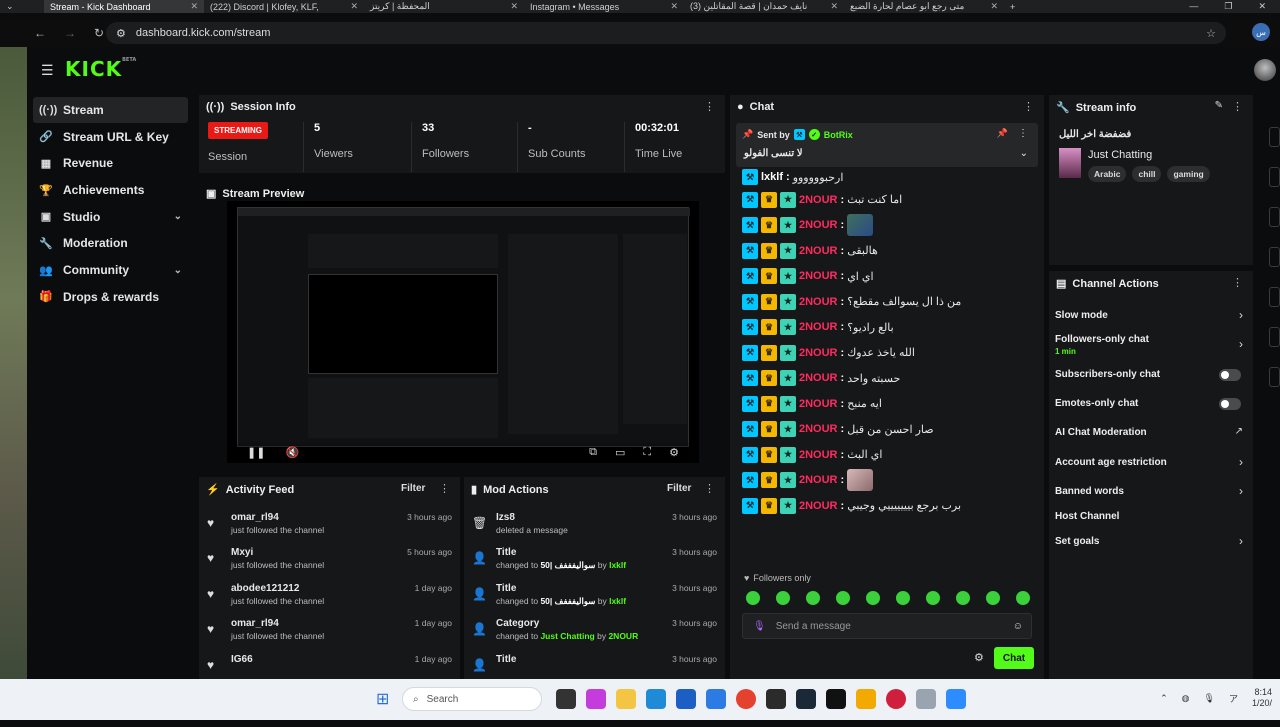 The height and width of the screenshot is (727, 1280). What do you see at coordinates (110, 270) in the screenshot?
I see `sidebar-item-community: 👥 Community ⌄` at bounding box center [110, 270].